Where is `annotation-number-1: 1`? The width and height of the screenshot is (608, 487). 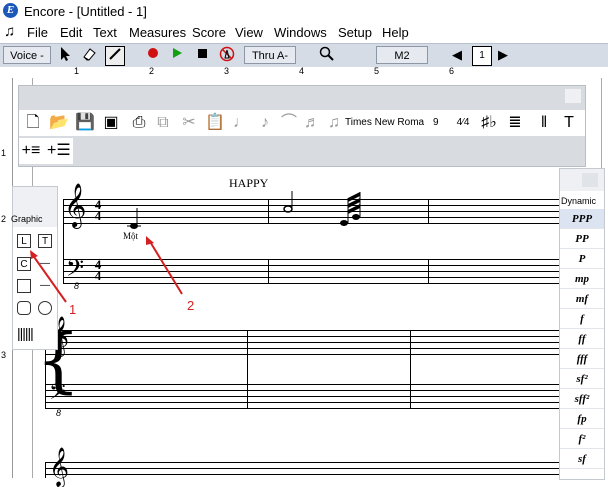 annotation-number-1: 1 is located at coordinates (73, 309).